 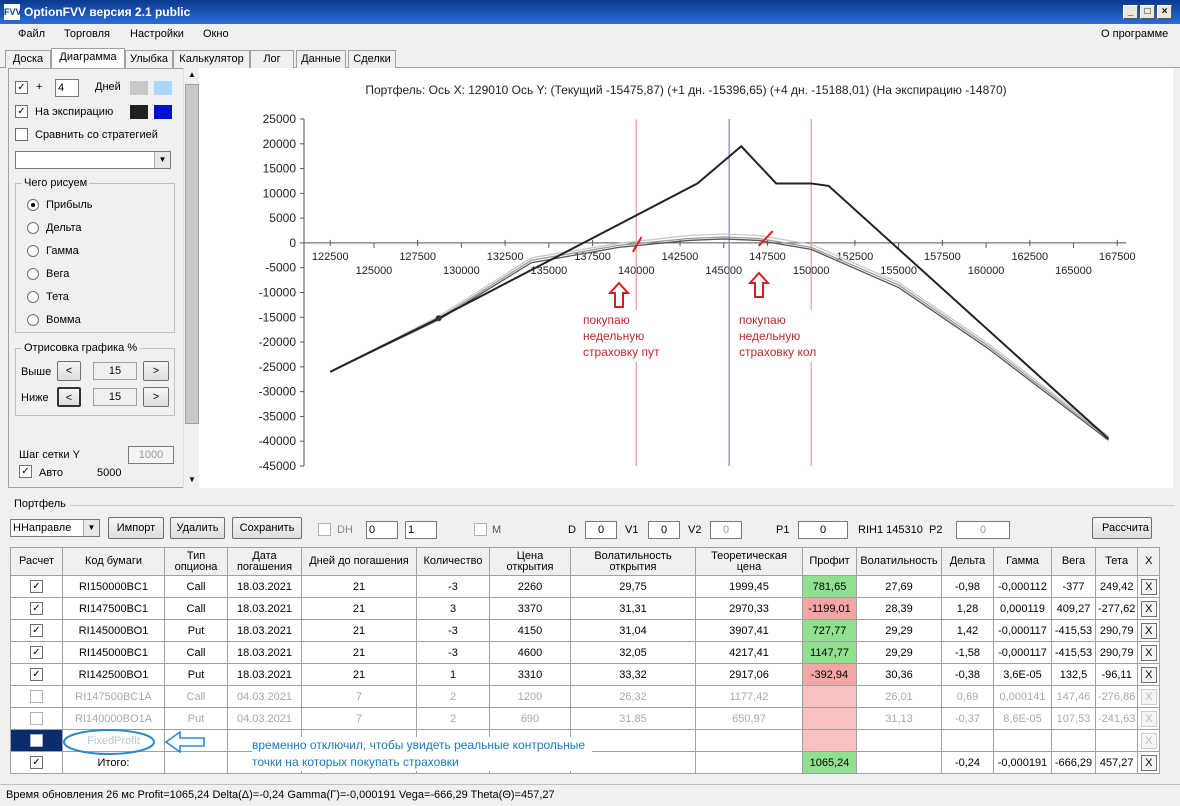 What do you see at coordinates (115, 397) in the screenshot?
I see `below-value: 15` at bounding box center [115, 397].